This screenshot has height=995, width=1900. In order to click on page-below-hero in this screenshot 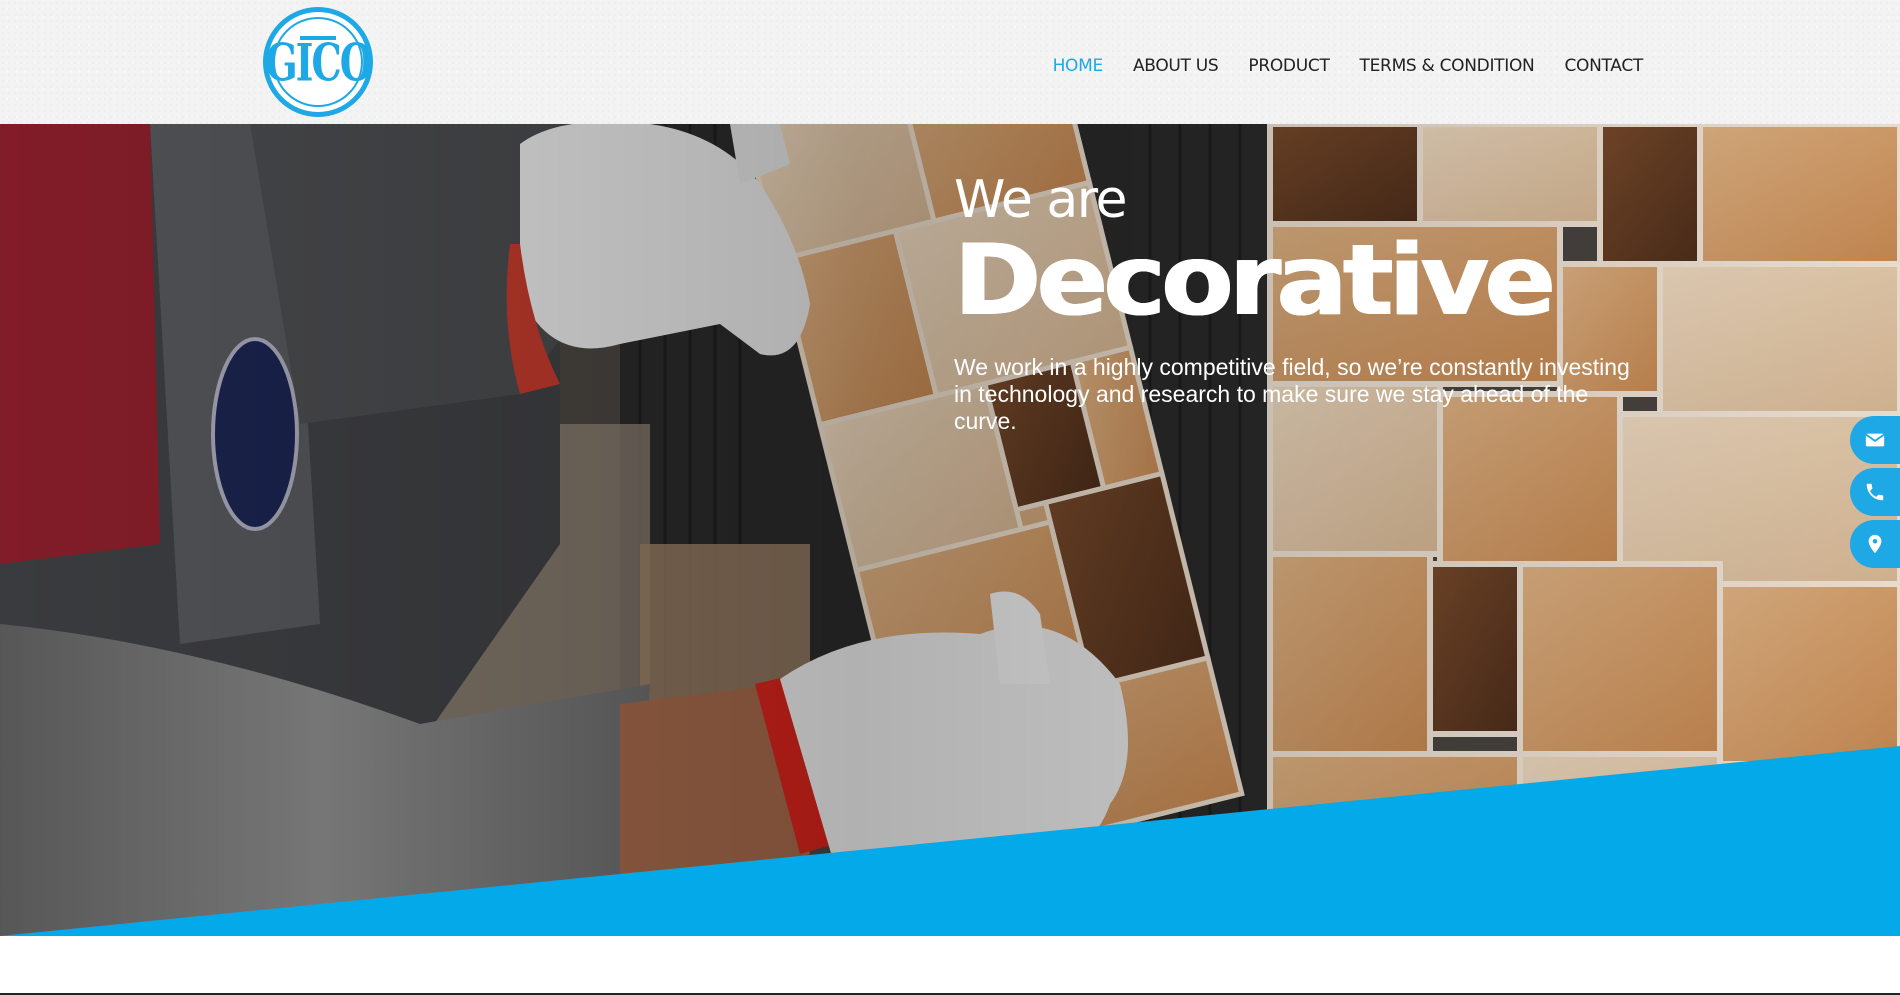, I will do `click(950, 965)`.